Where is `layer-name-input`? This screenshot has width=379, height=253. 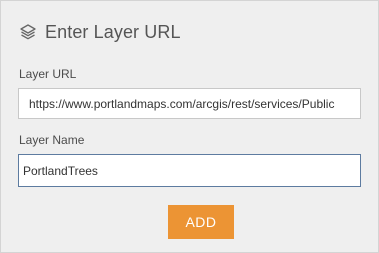 layer-name-input is located at coordinates (189, 170).